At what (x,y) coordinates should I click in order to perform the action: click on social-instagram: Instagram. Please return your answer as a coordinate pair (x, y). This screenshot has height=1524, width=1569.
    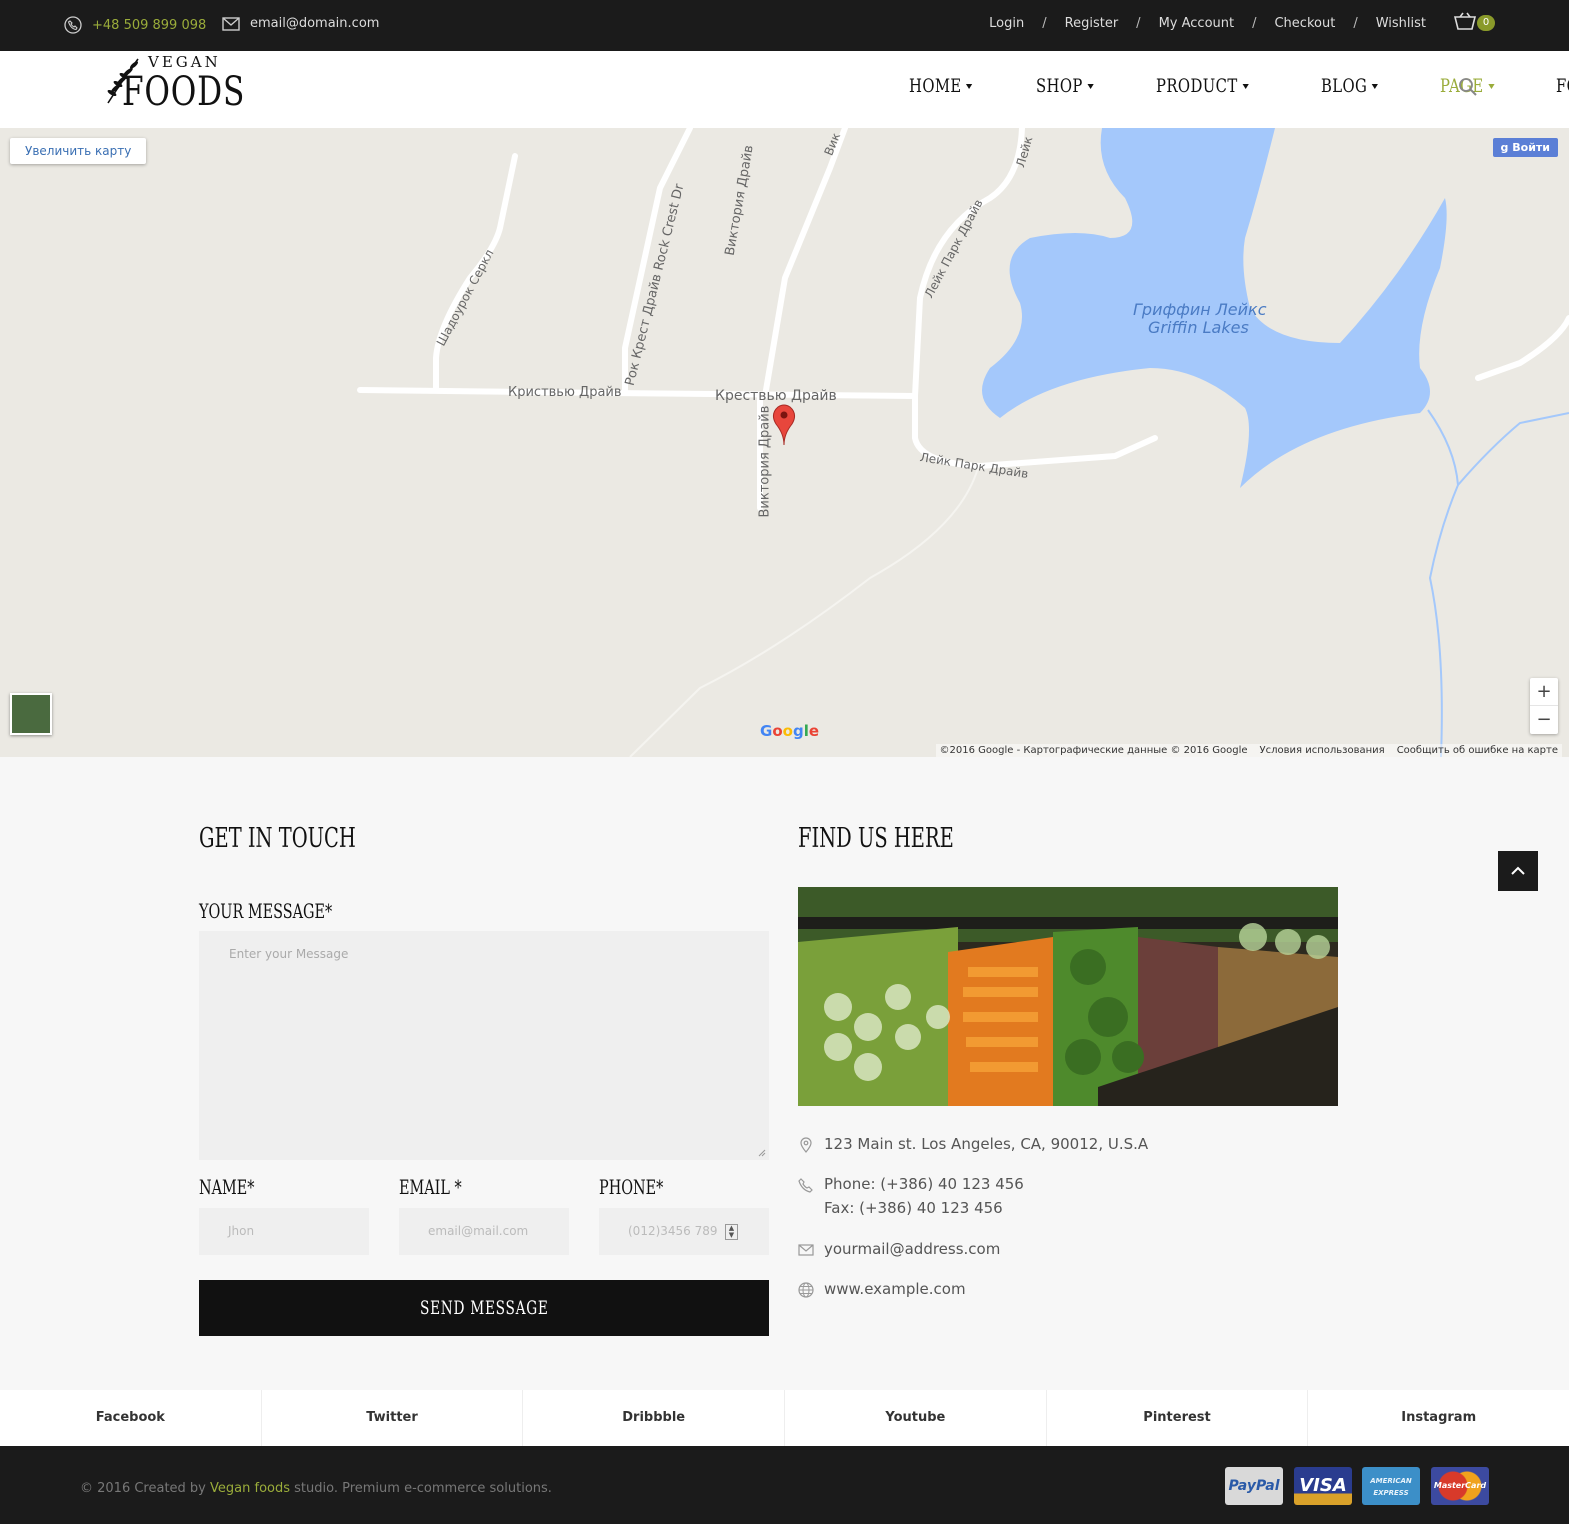
    Looking at the image, I should click on (1438, 1418).